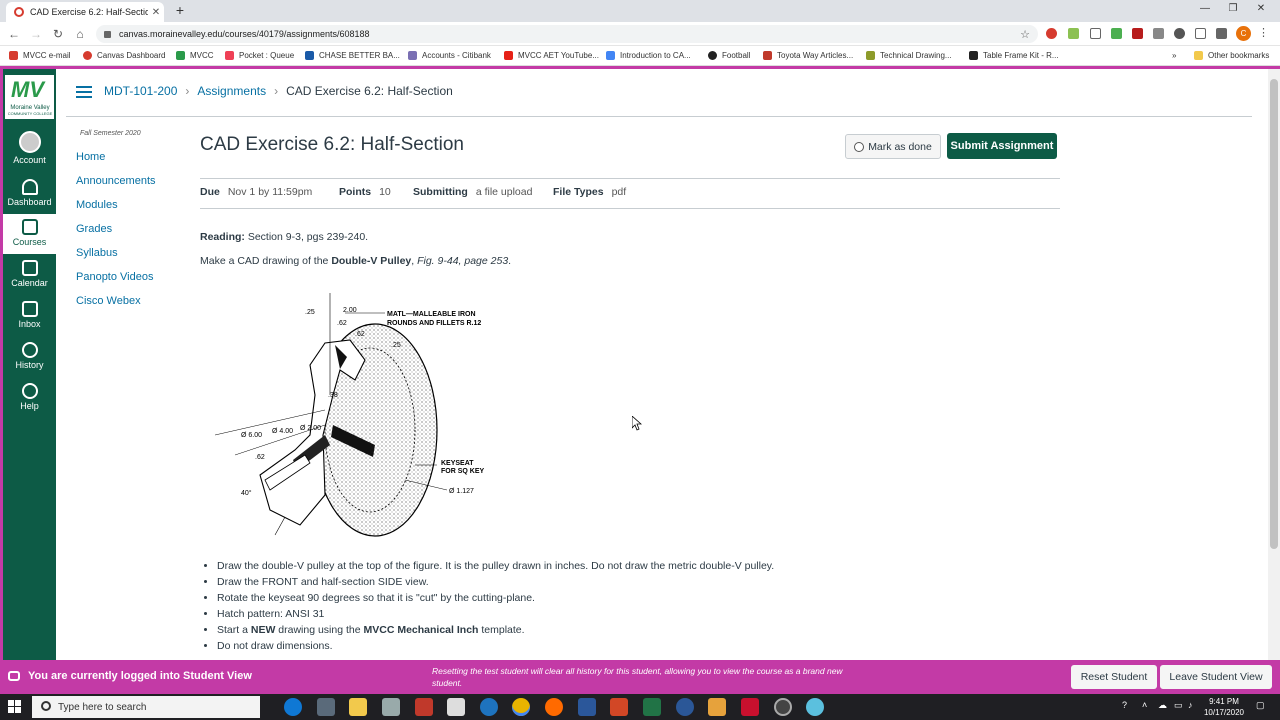  What do you see at coordinates (40, 55) in the screenshot?
I see `bookmark-item: MVCC e-mail` at bounding box center [40, 55].